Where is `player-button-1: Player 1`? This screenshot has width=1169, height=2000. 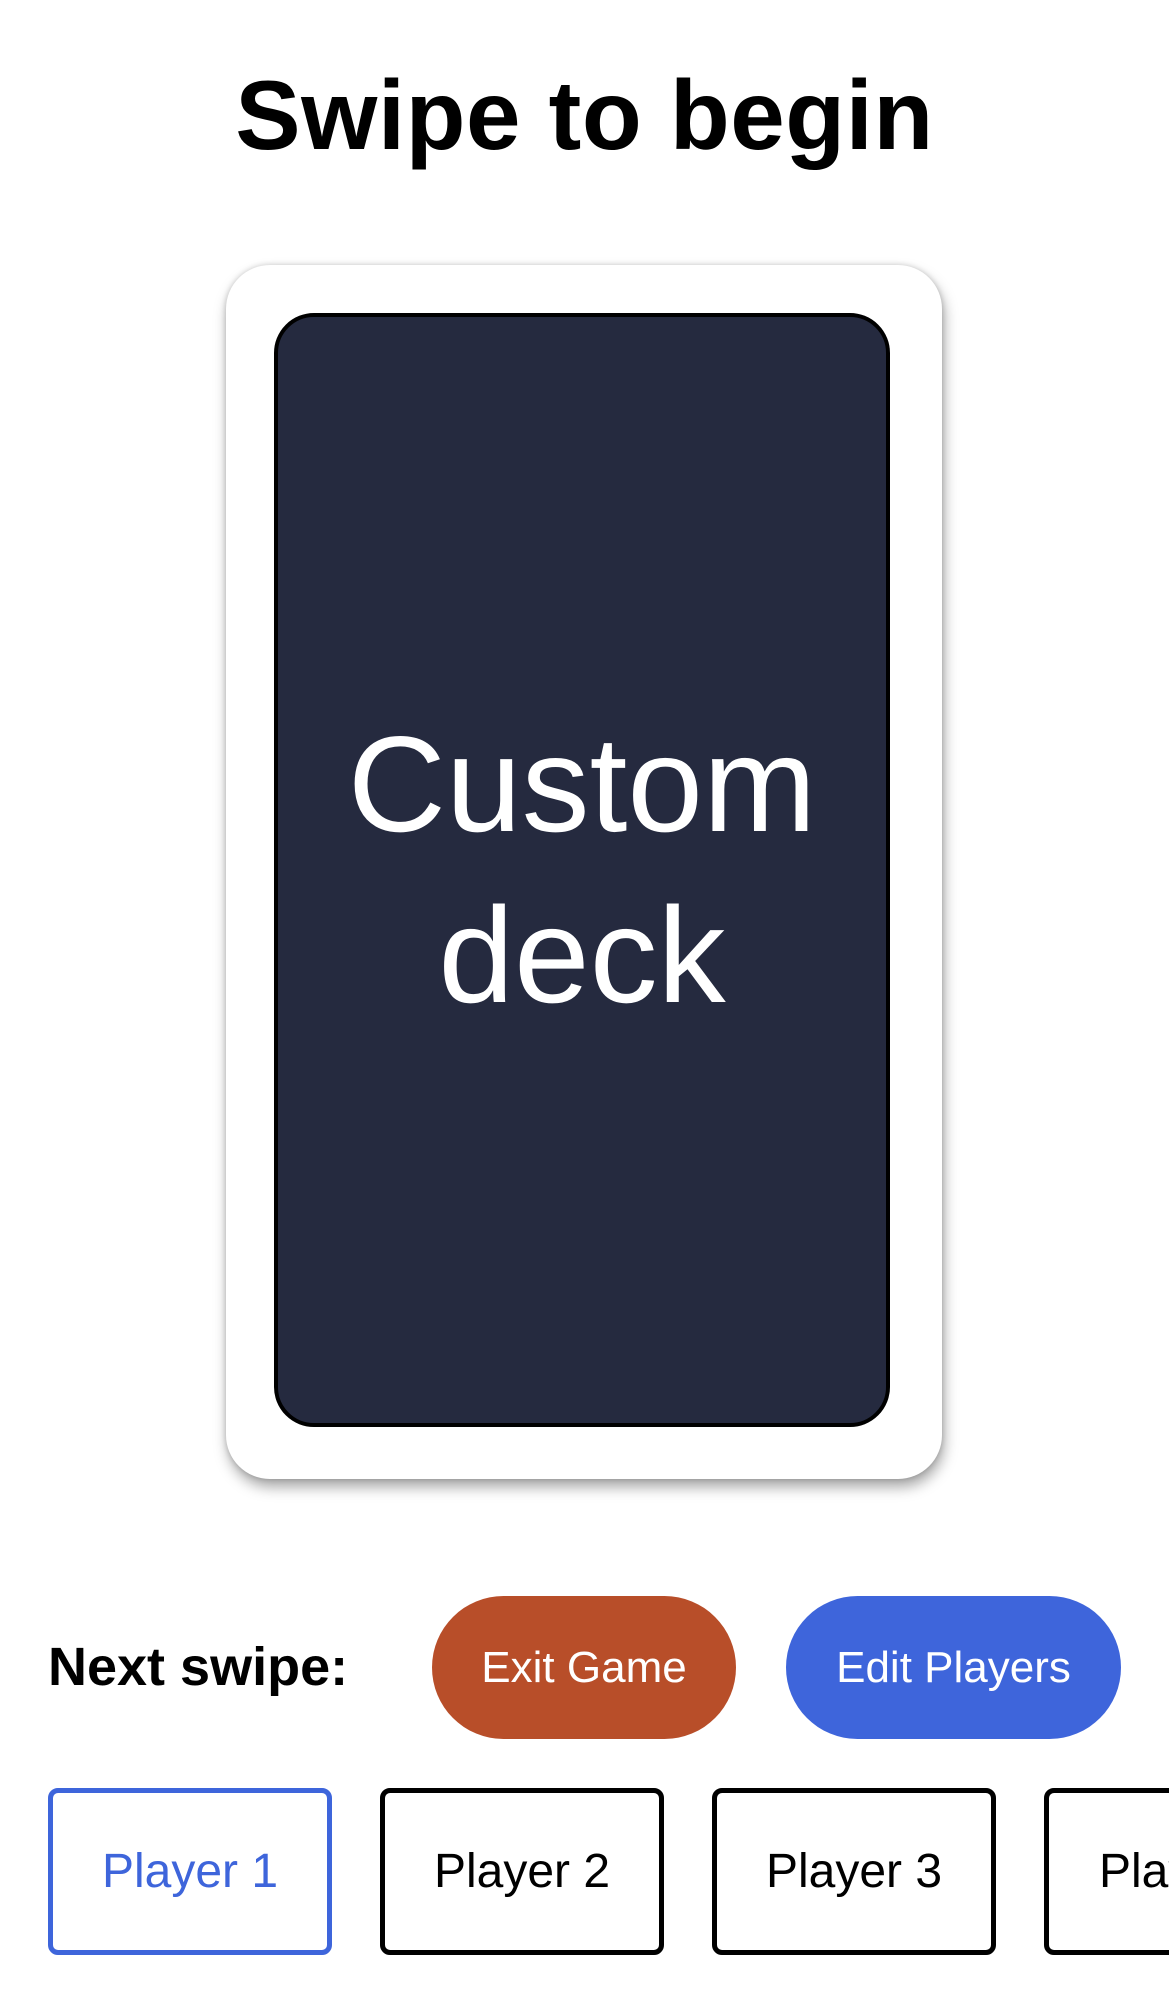 player-button-1: Player 1 is located at coordinates (190, 1871).